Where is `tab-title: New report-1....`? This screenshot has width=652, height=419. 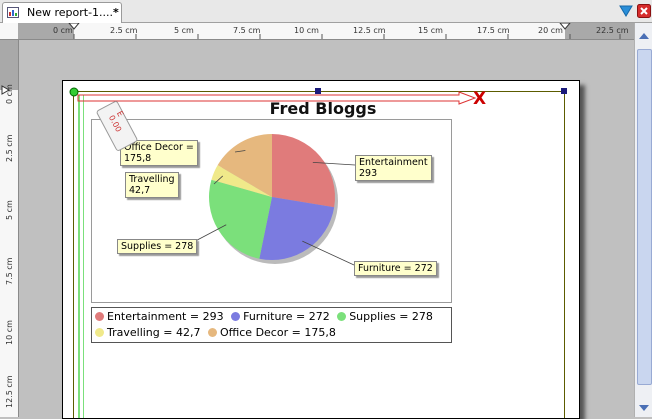 tab-title: New report-1.... is located at coordinates (70, 12).